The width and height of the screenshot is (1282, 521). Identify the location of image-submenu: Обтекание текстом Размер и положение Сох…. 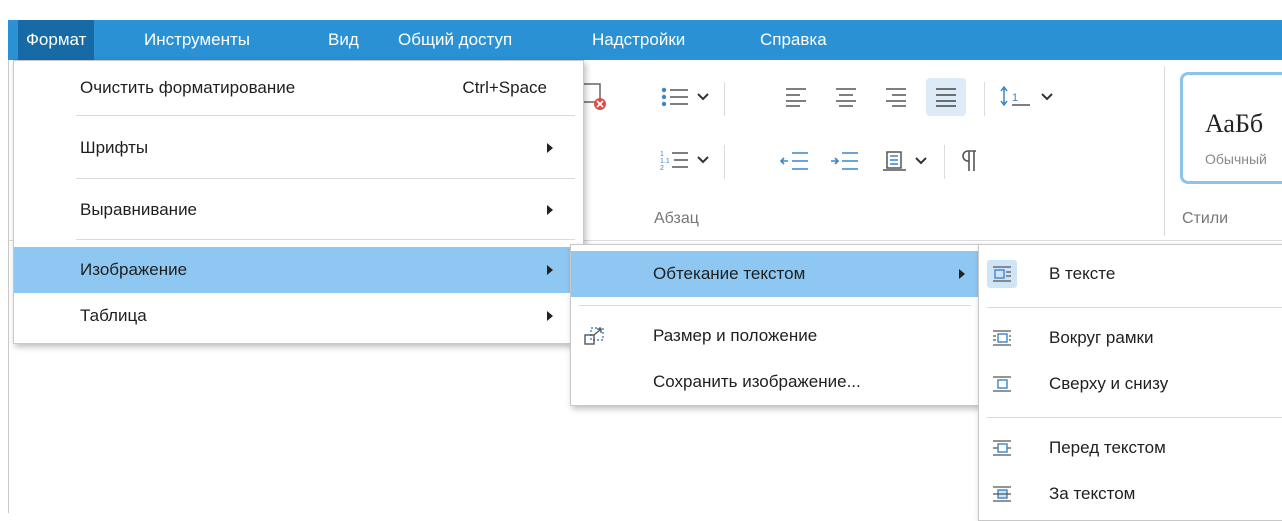
(775, 325).